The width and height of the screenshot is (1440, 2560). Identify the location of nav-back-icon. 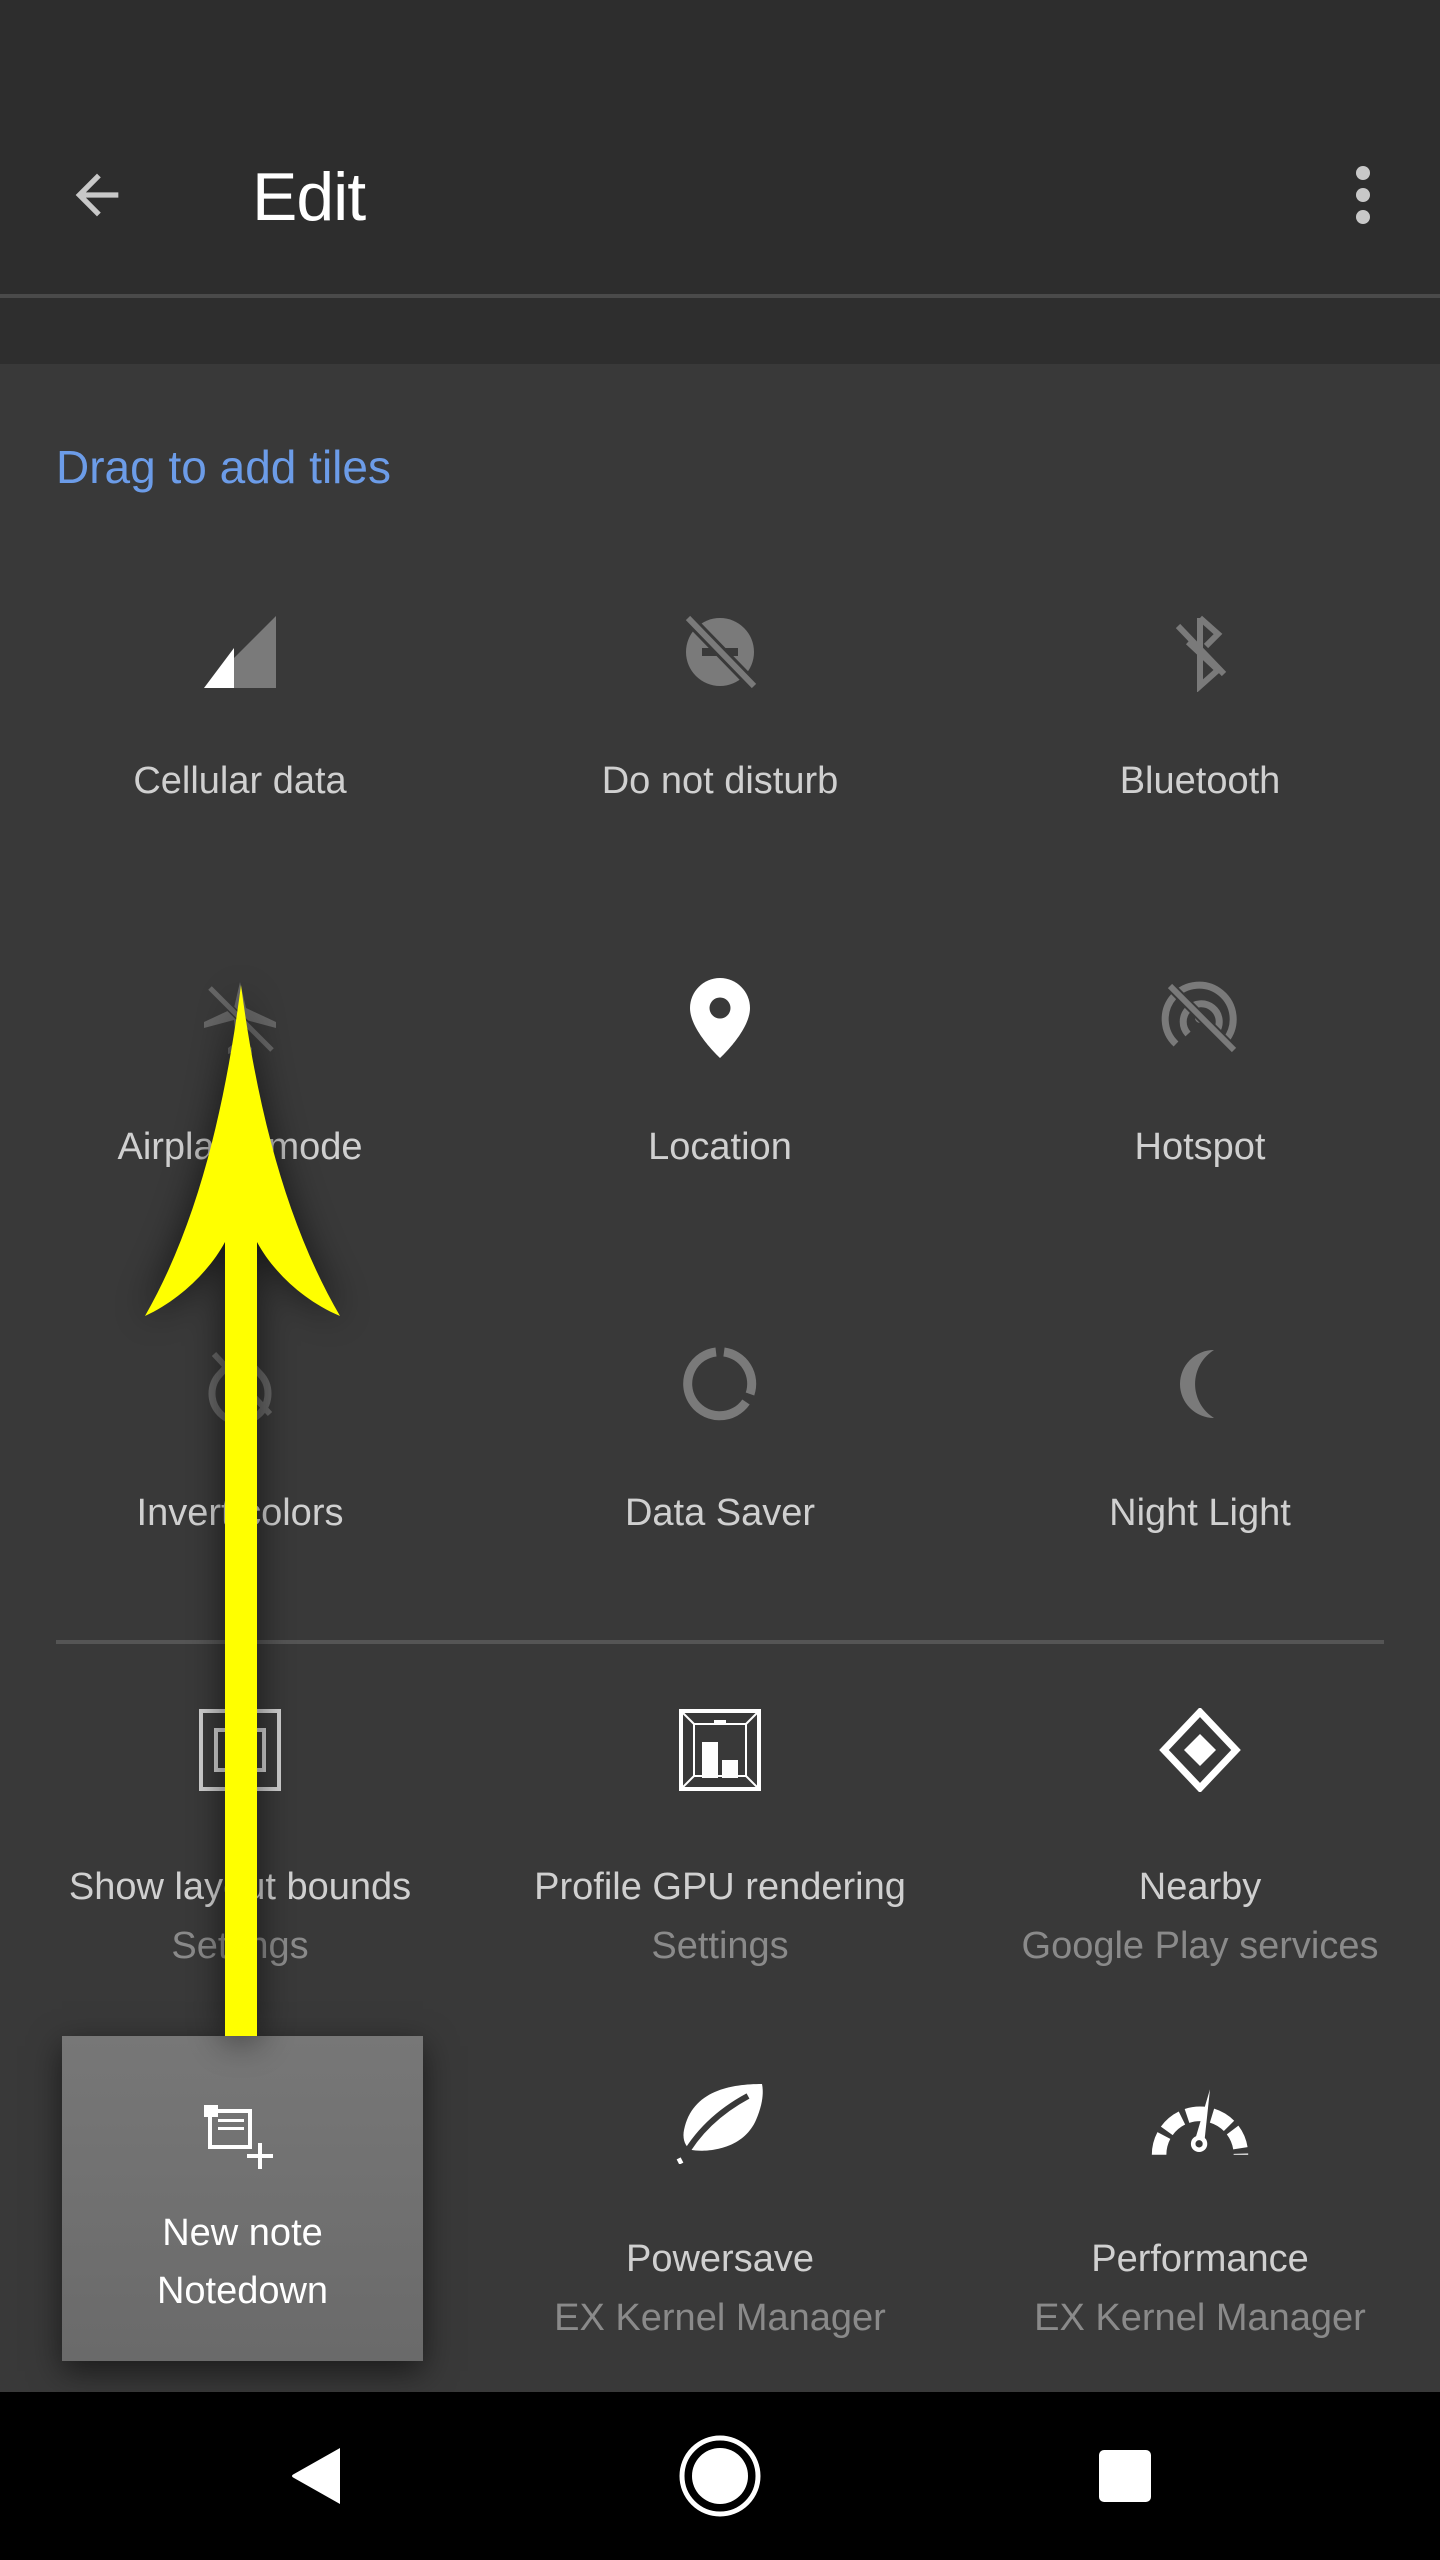
(316, 2476).